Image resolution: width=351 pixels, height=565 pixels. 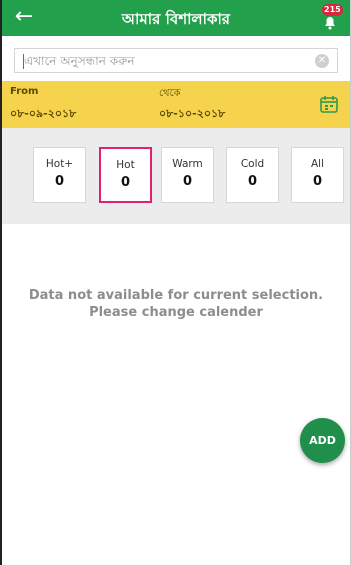 What do you see at coordinates (170, 93) in the screenshot?
I see `to-label: থেকে` at bounding box center [170, 93].